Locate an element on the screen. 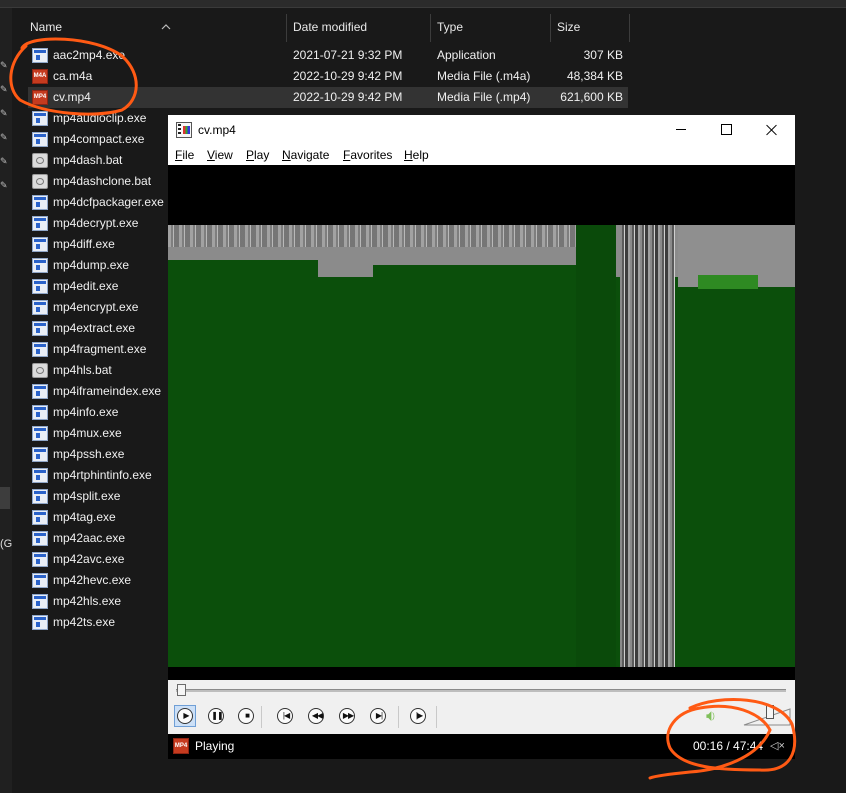  file-name: mp4fragment.exe is located at coordinates (100, 349).